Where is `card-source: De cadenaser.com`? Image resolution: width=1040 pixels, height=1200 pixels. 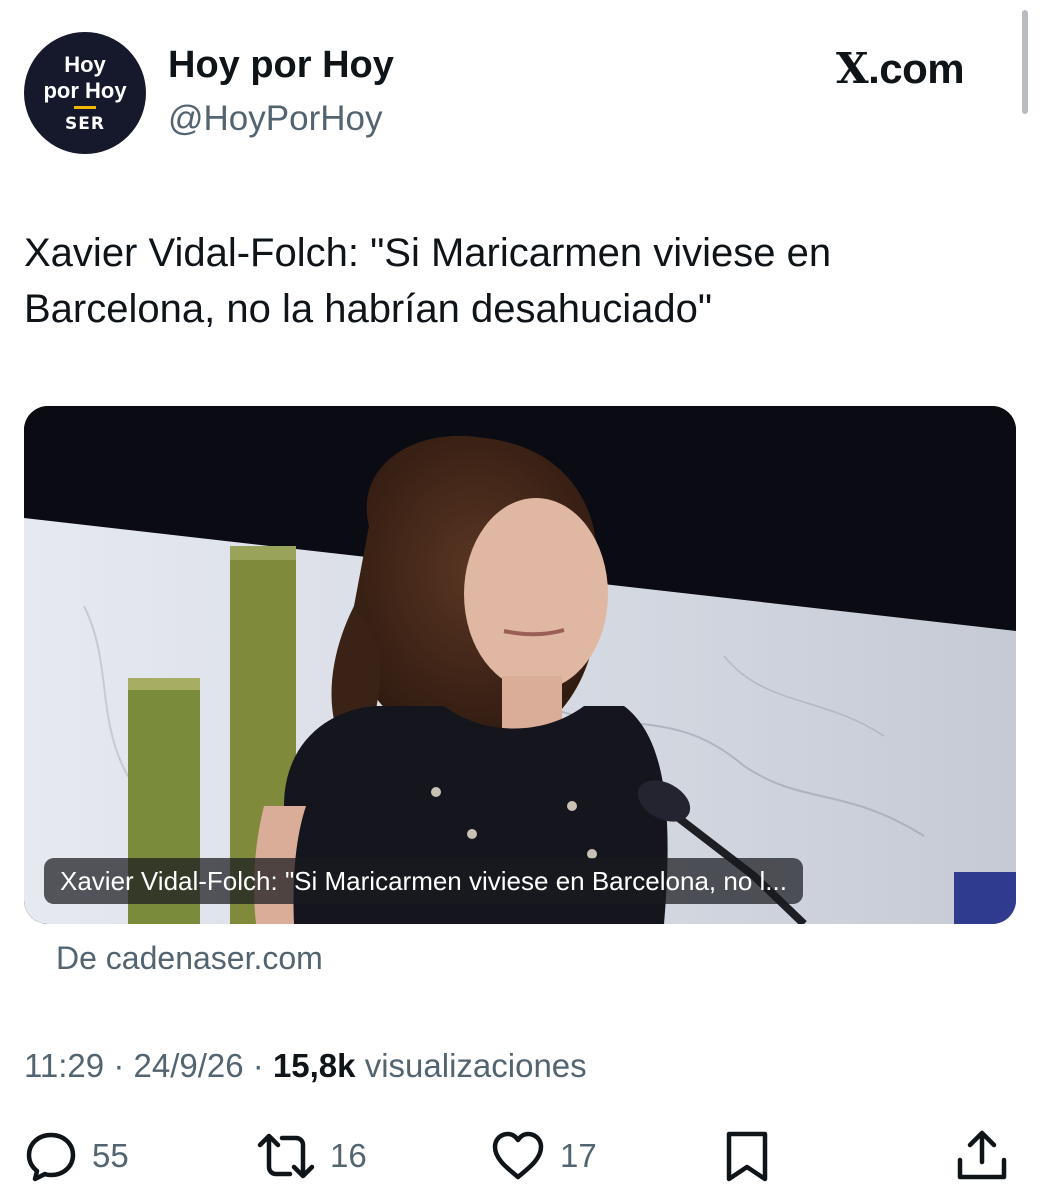
card-source: De cadenaser.com is located at coordinates (189, 958).